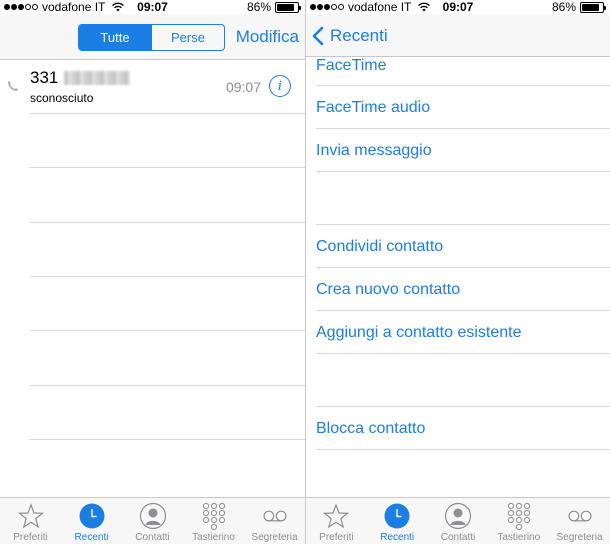  I want to click on nav-bar: Tutte Perse Modifica, so click(152, 37).